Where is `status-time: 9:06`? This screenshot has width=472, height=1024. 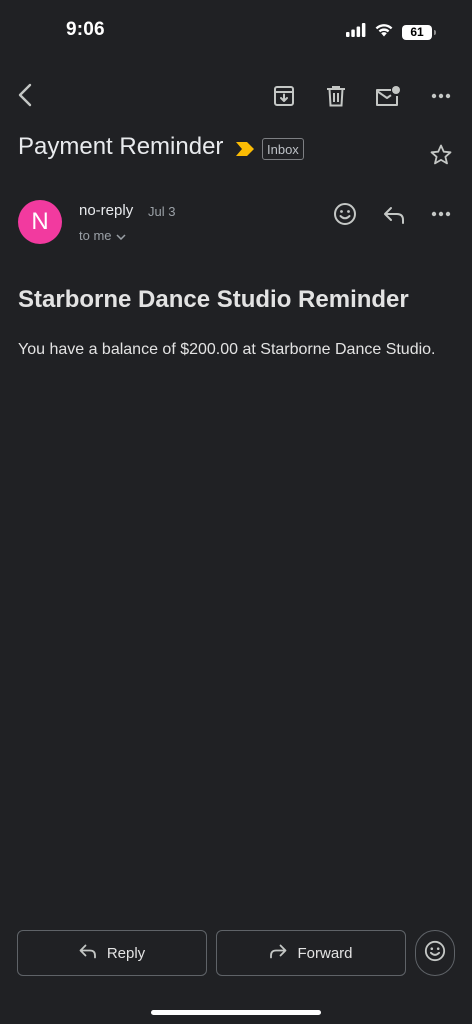 status-time: 9:06 is located at coordinates (85, 29).